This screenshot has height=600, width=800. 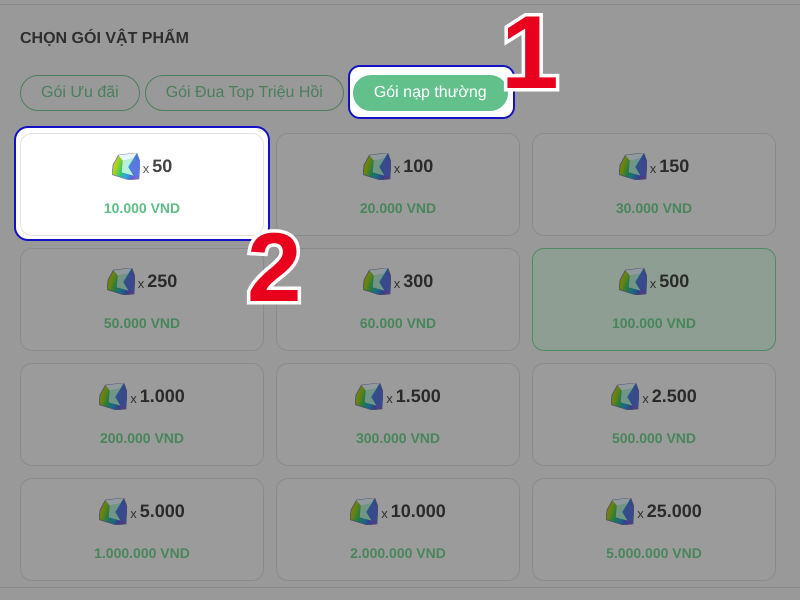 I want to click on amount-label: 10.000, so click(x=418, y=511).